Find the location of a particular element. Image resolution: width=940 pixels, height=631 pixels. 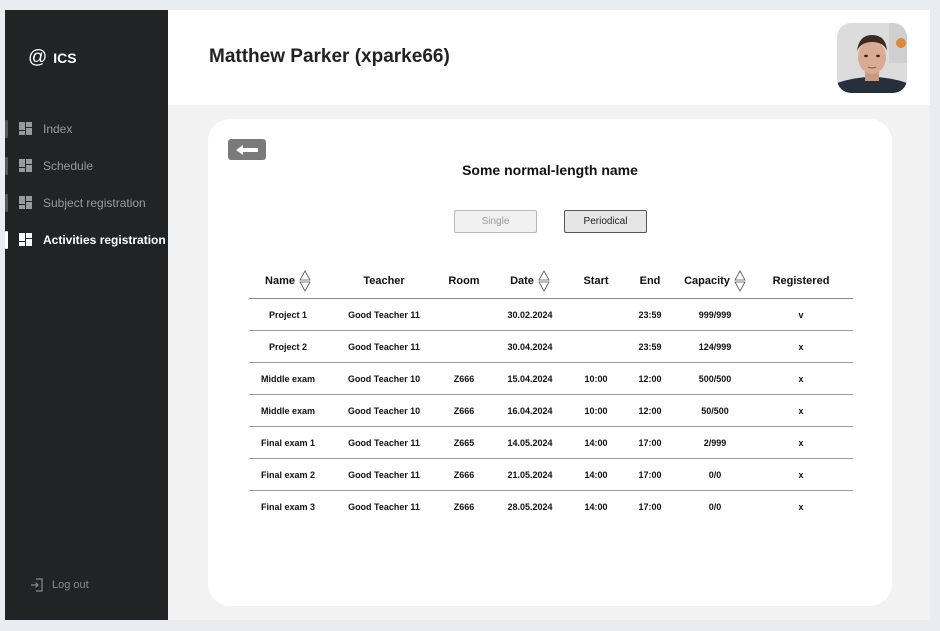

cell-date: 15.04.2024 is located at coordinates (530, 378).